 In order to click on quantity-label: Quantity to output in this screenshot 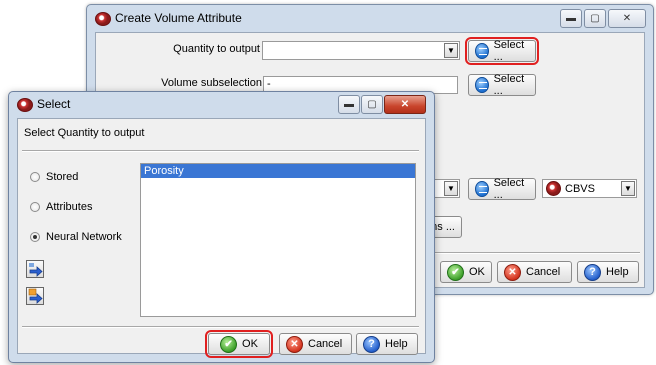, I will do `click(216, 49)`.